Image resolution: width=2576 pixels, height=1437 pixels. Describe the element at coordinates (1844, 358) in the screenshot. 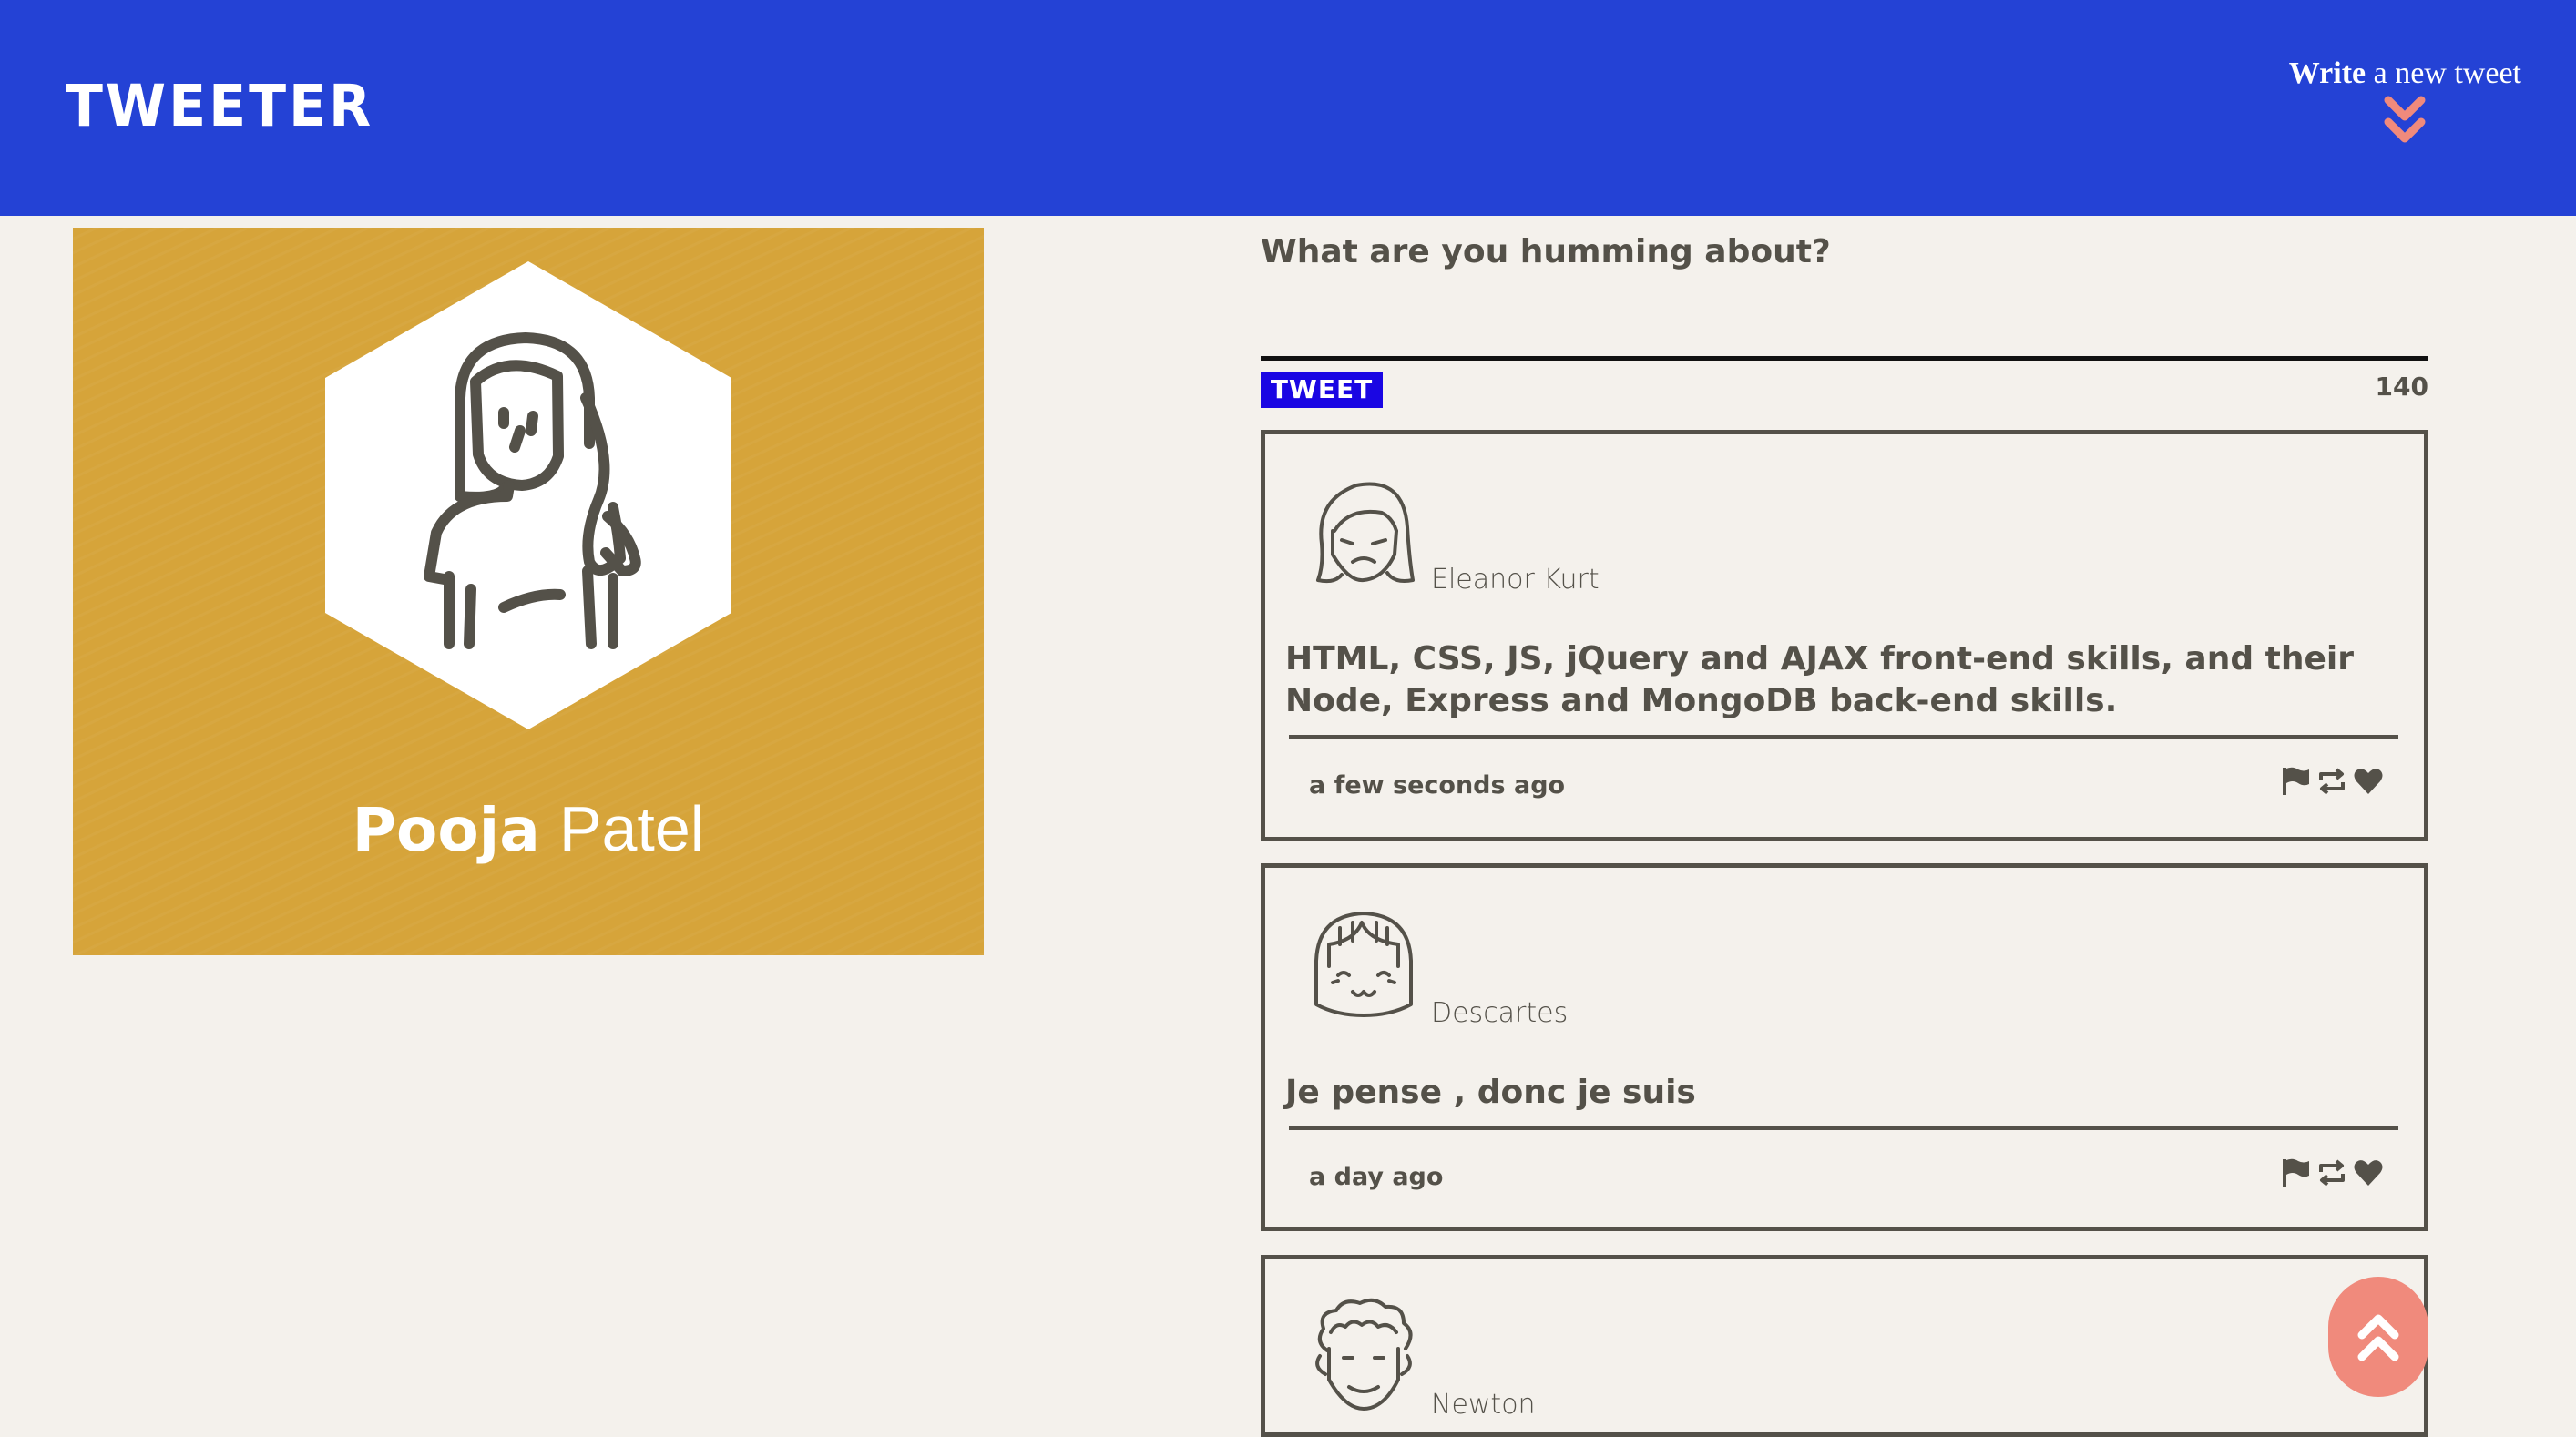

I see `composer-textarea-underline` at that location.